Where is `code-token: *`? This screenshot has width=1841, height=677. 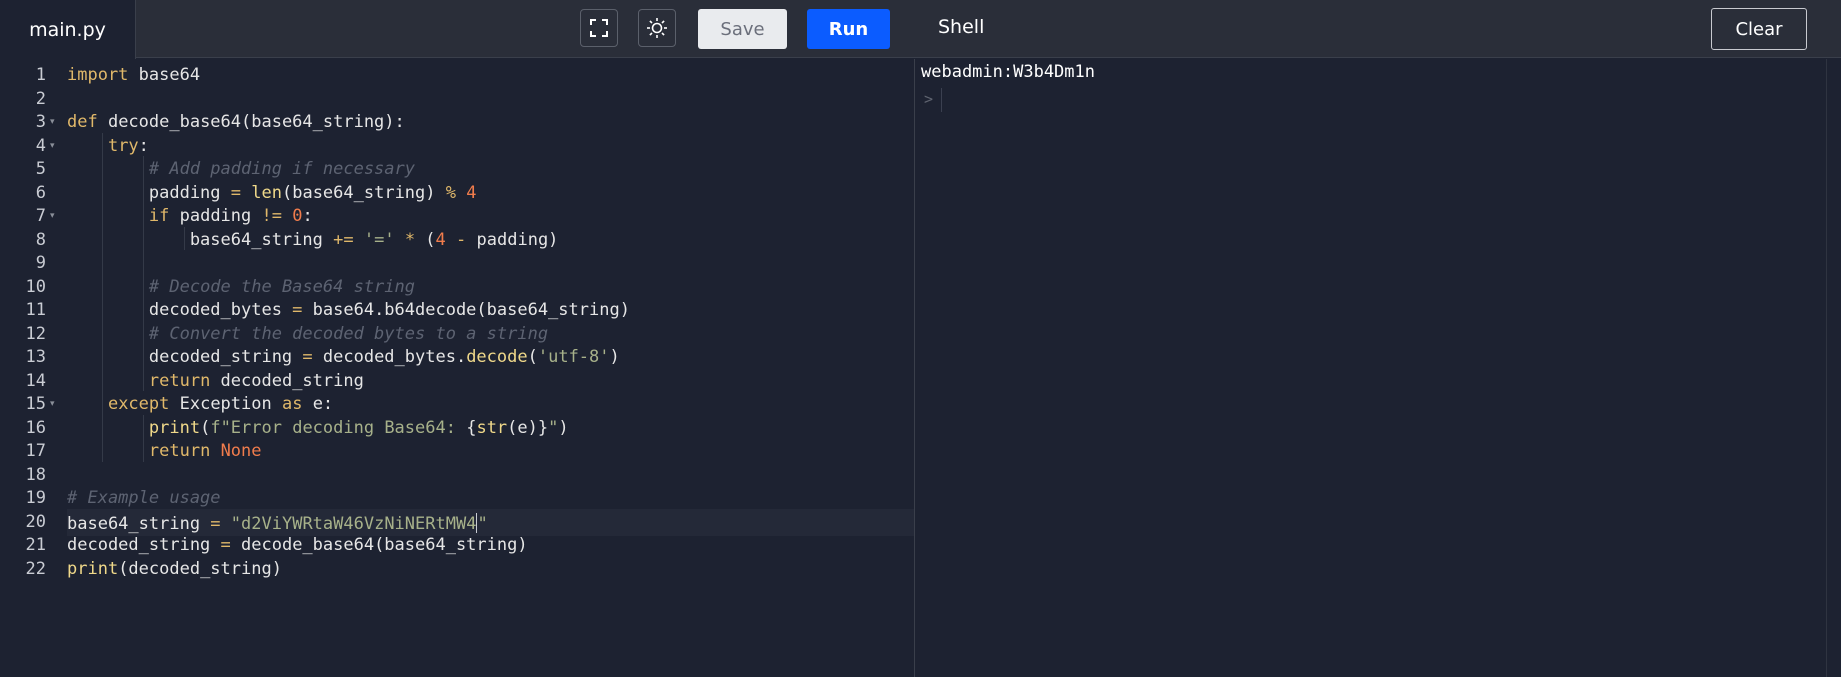 code-token: * is located at coordinates (410, 239).